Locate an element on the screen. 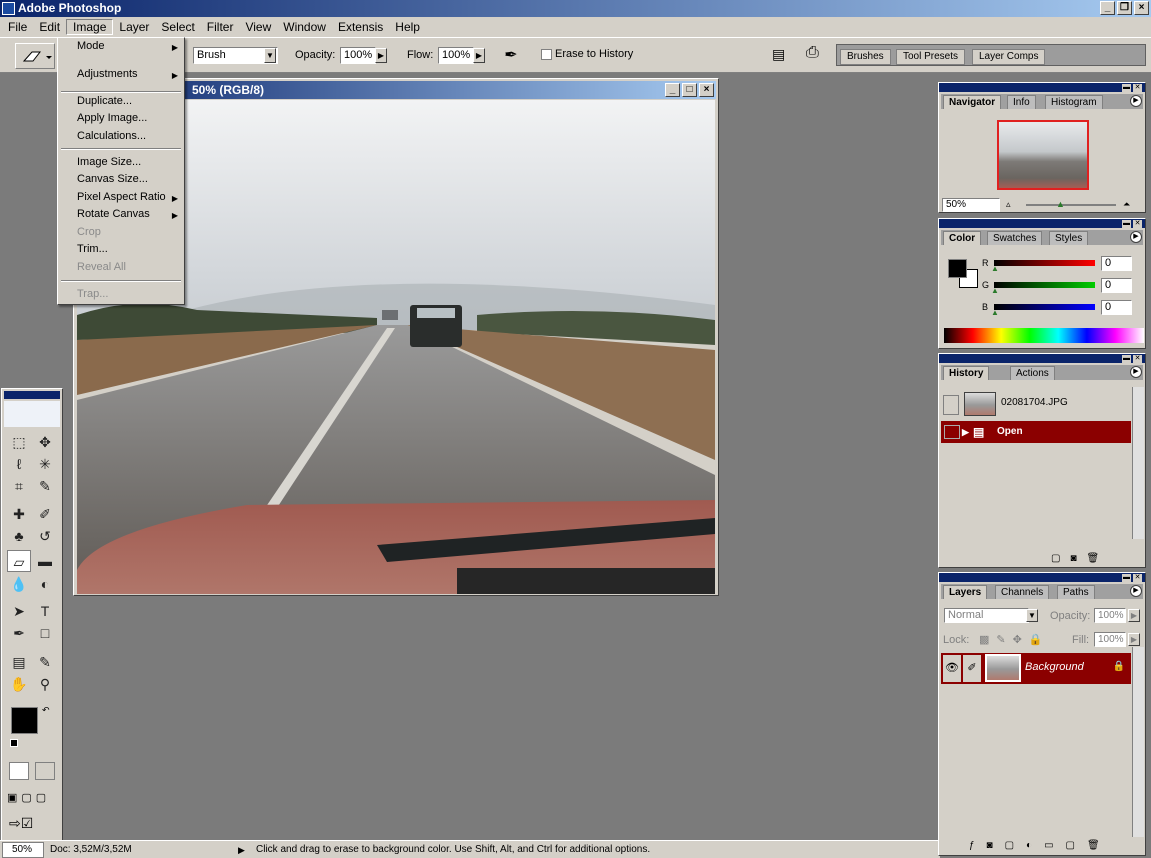  menu-file: File is located at coordinates (17, 27).